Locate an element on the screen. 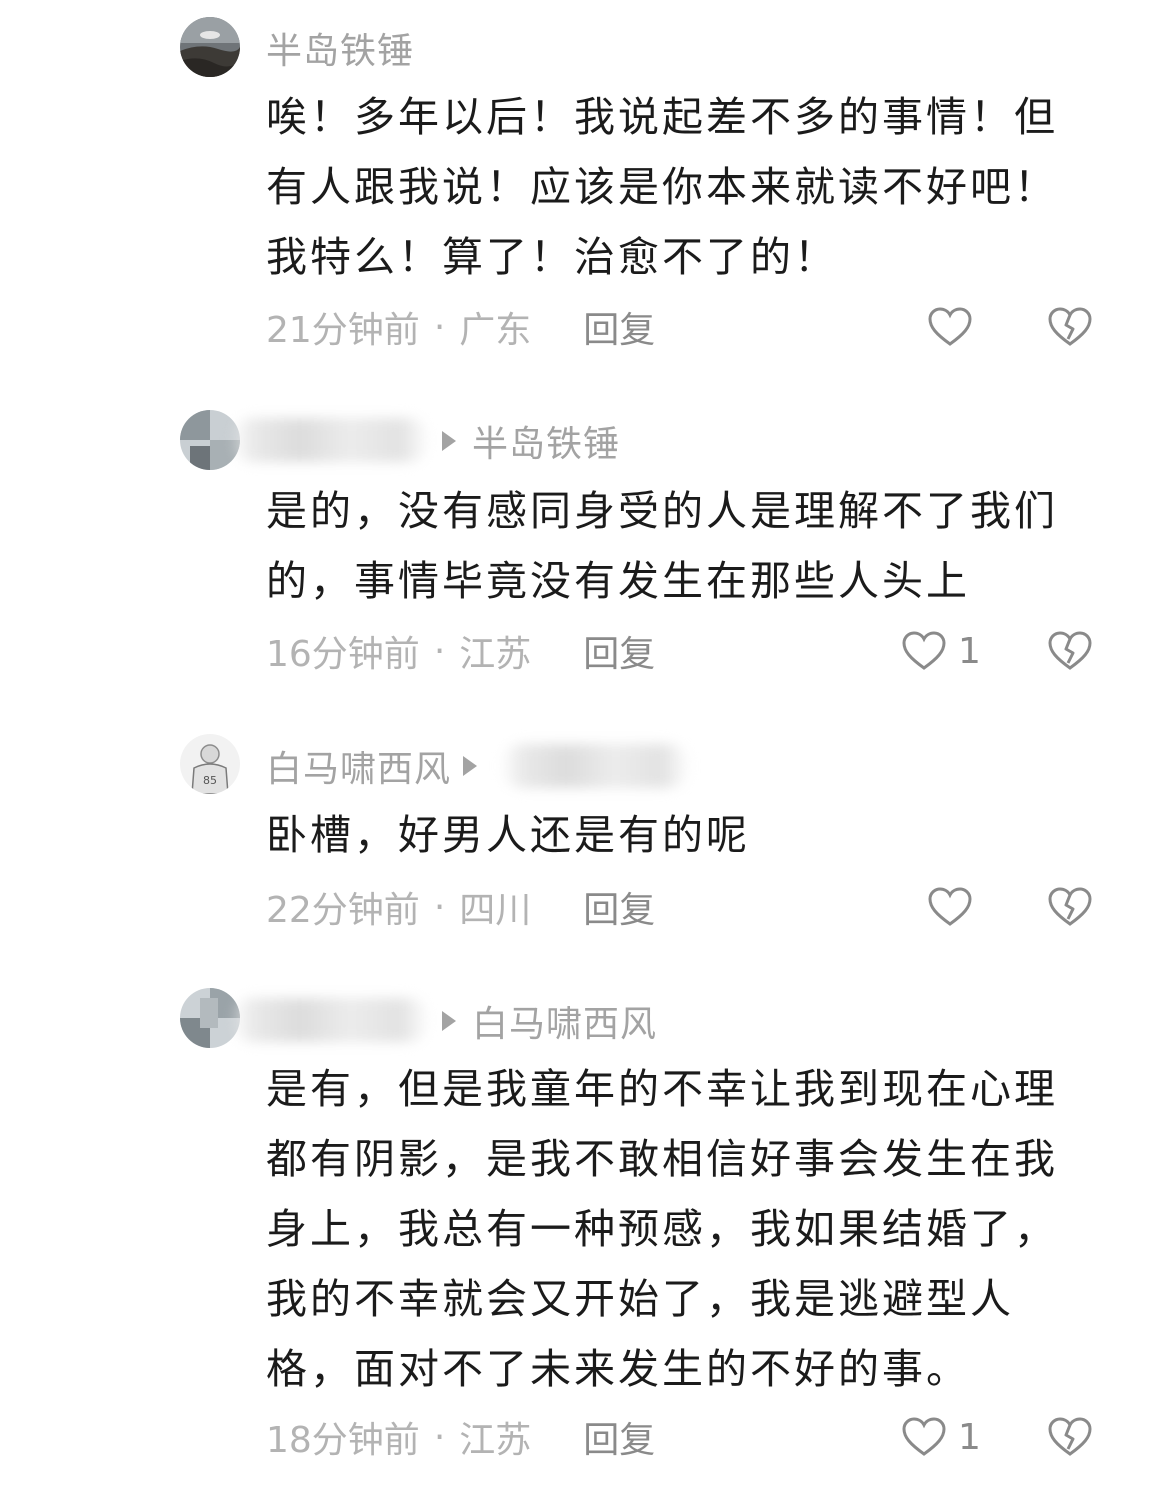  timestamp: 22分钟前 is located at coordinates (343, 910).